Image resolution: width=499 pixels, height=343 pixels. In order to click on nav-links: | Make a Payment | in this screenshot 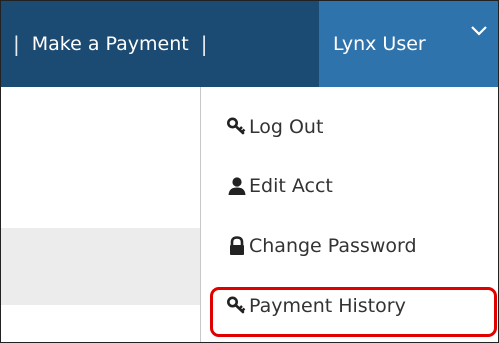, I will do `click(110, 44)`.